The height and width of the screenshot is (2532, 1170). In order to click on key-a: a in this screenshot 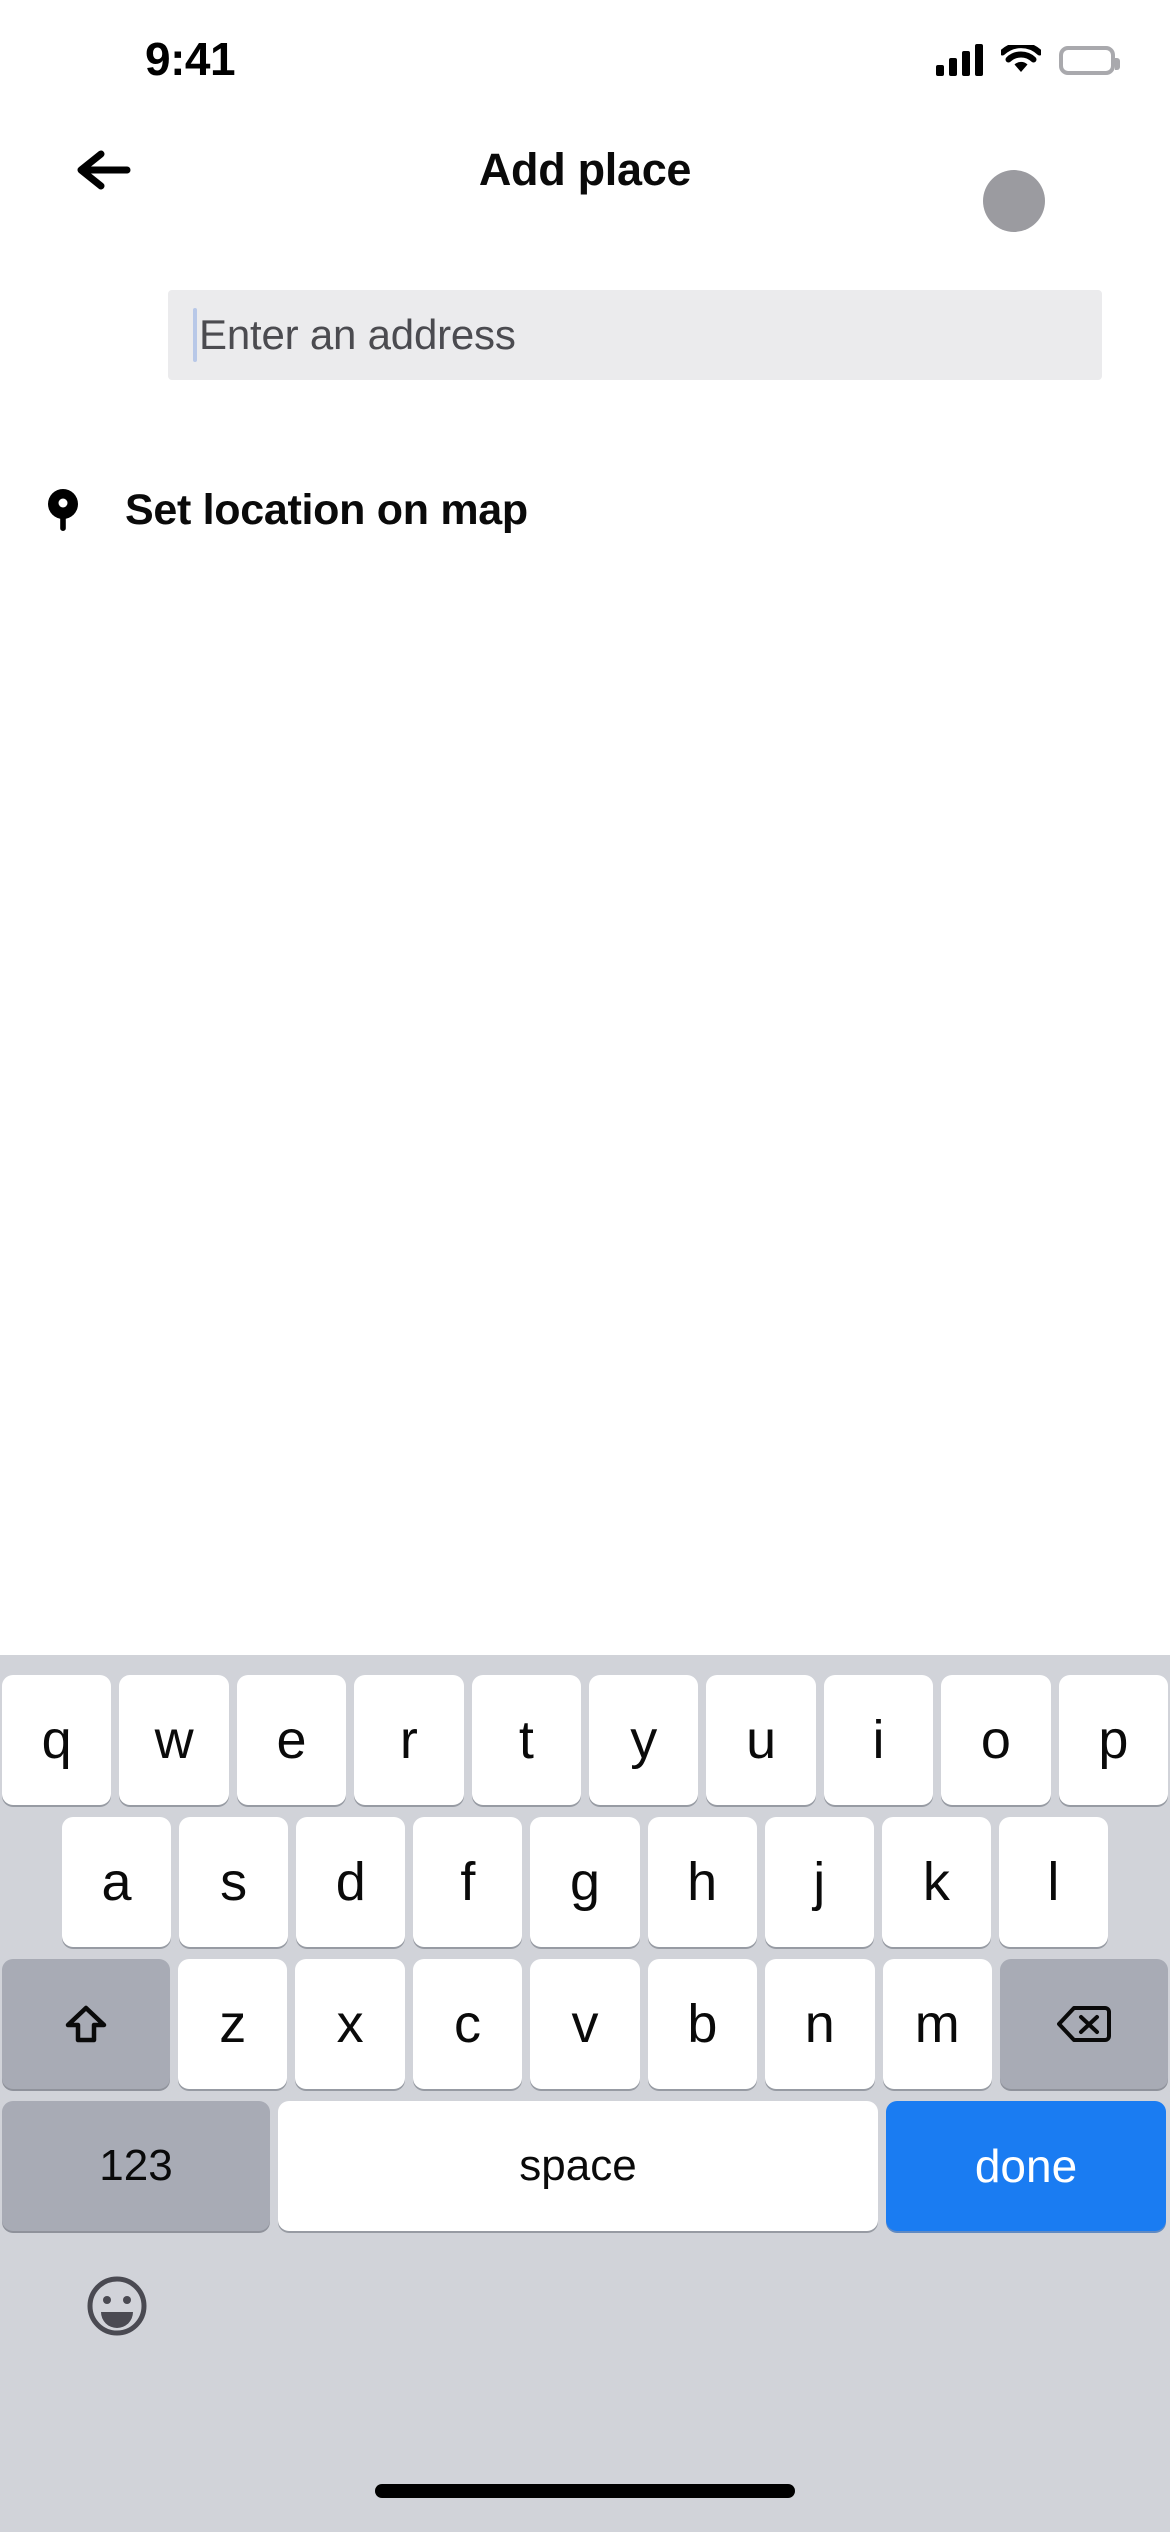, I will do `click(117, 1882)`.